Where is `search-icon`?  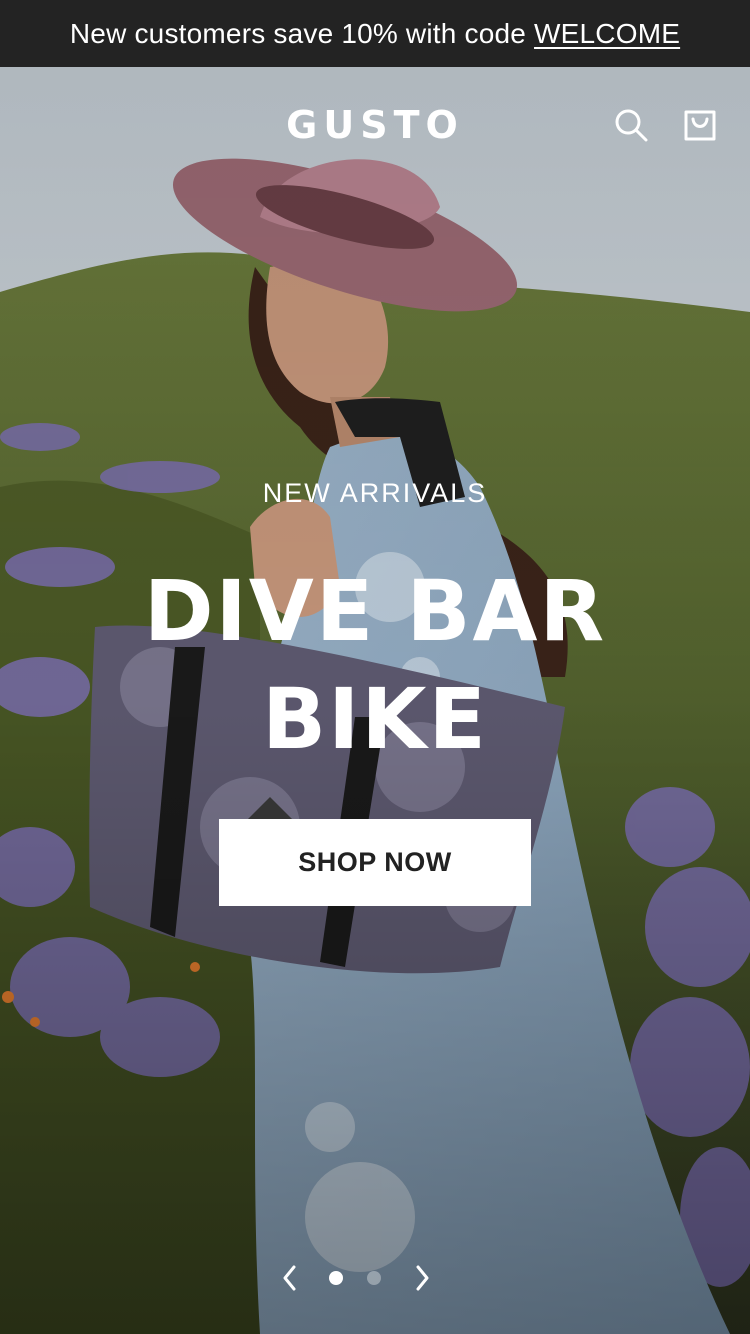 search-icon is located at coordinates (631, 125).